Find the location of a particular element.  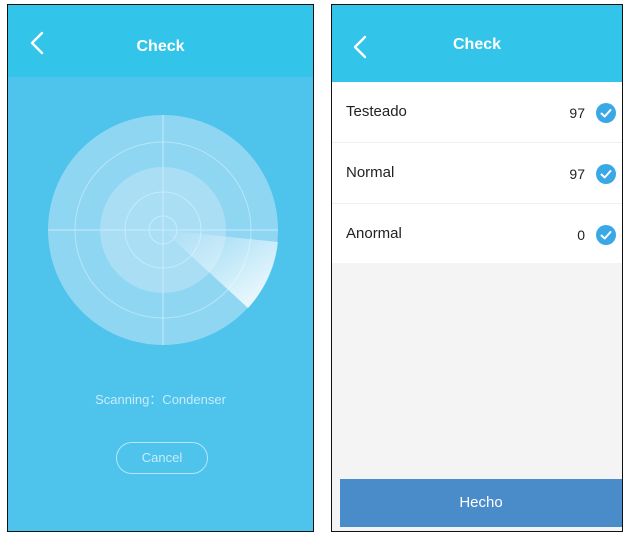

result-row-normal: Normal 97 is located at coordinates (477, 173).